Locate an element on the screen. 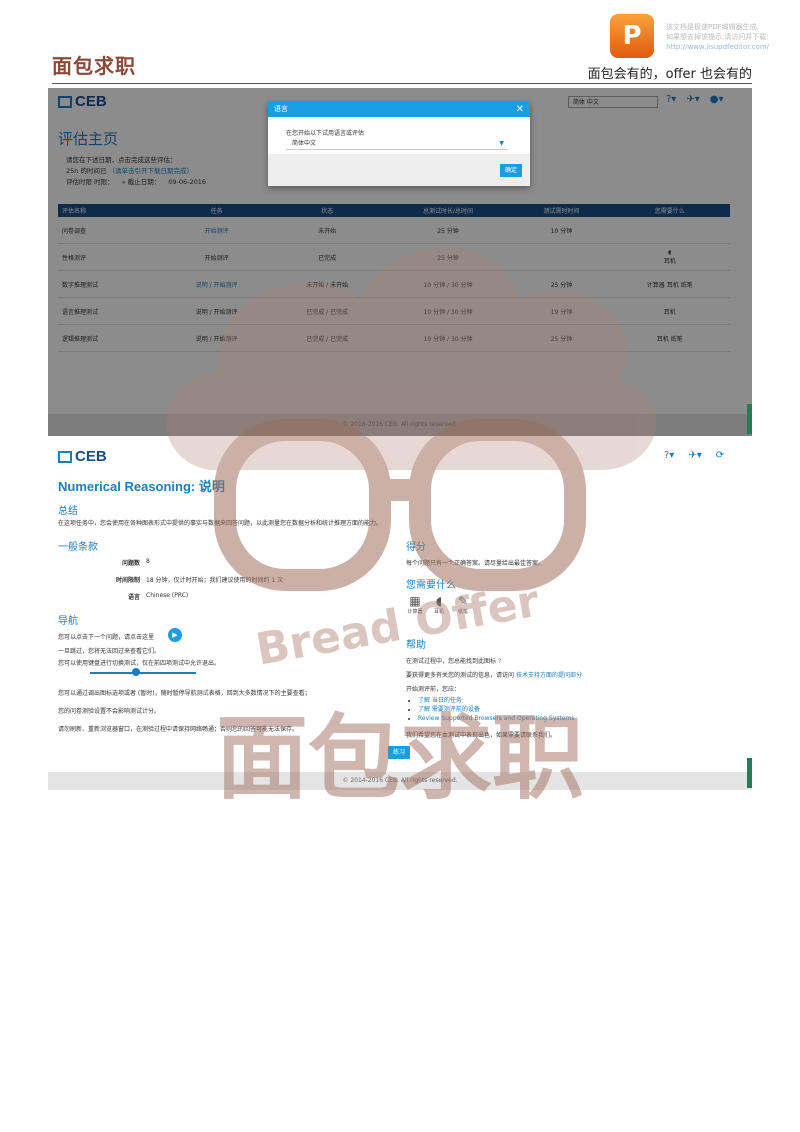 The height and width of the screenshot is (1132, 800). tool-headphones: ◖ 耳机 is located at coordinates (439, 604).